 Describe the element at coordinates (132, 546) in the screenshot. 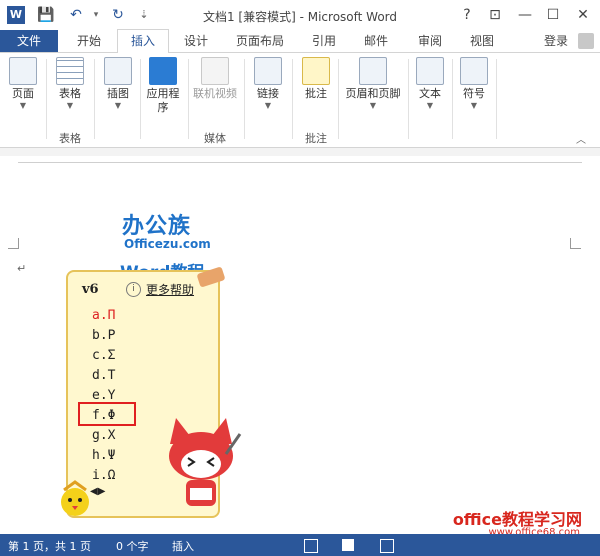

I see `word-count: 0 个字` at that location.